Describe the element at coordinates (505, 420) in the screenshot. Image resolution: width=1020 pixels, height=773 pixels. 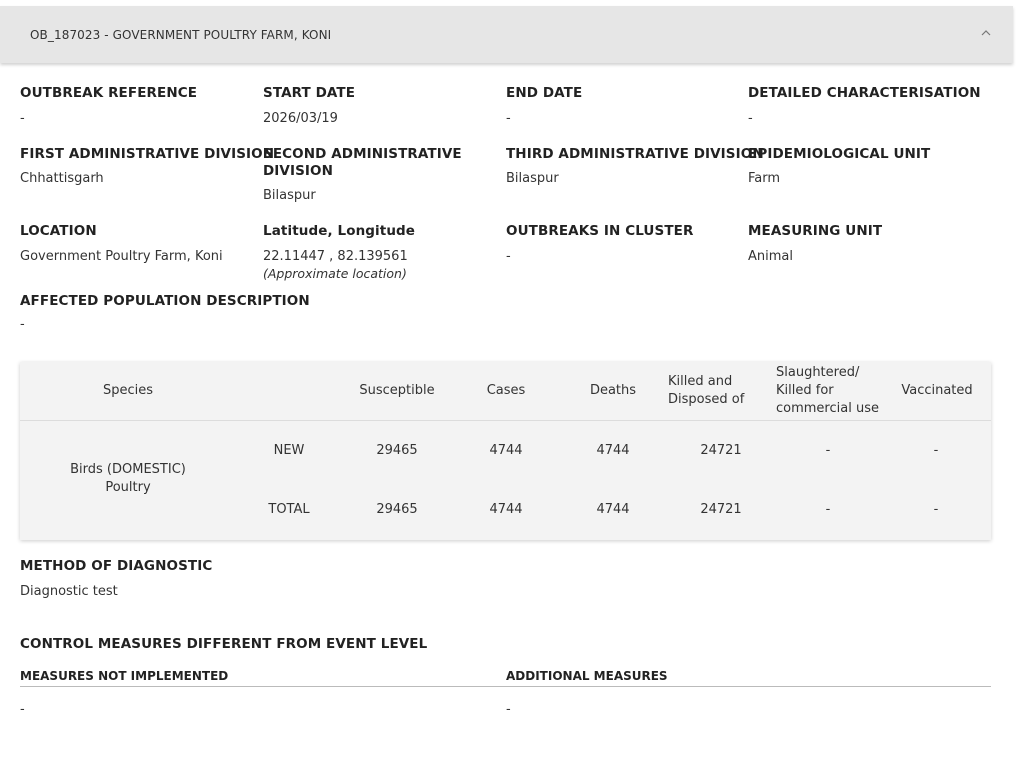
I see `table-header-divider` at that location.